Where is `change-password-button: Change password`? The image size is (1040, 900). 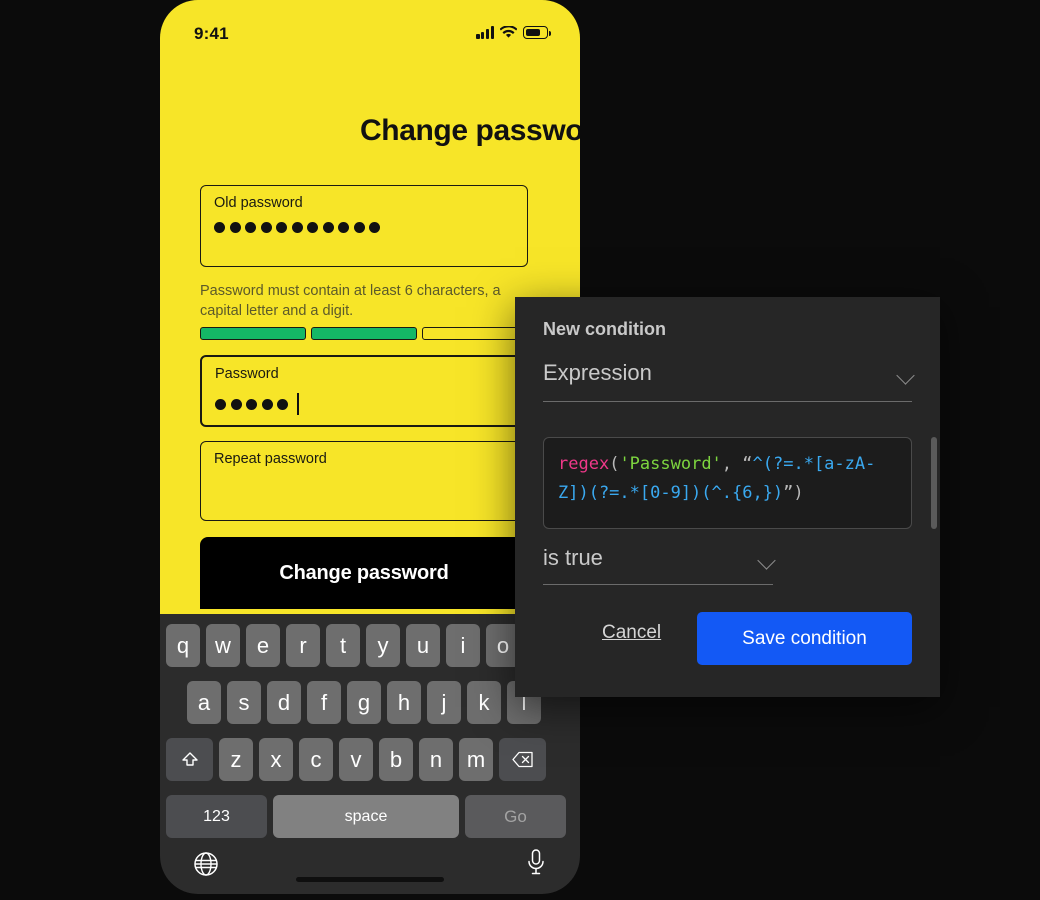 change-password-button: Change password is located at coordinates (364, 573).